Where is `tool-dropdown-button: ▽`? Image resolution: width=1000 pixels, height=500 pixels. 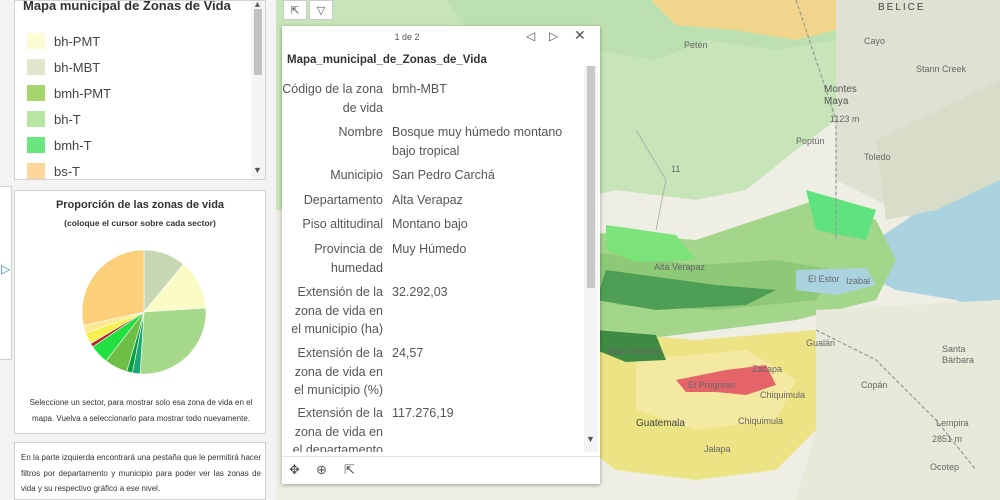
tool-dropdown-button: ▽ is located at coordinates (321, 10).